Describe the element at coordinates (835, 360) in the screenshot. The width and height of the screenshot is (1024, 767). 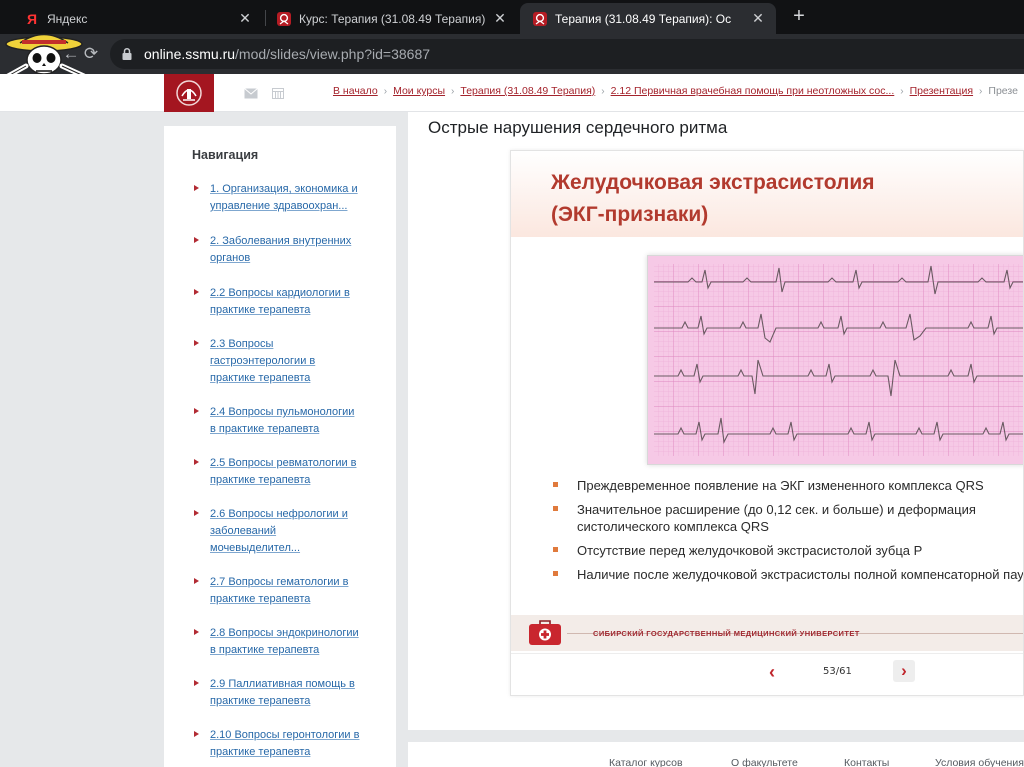
I see `ecg-image` at that location.